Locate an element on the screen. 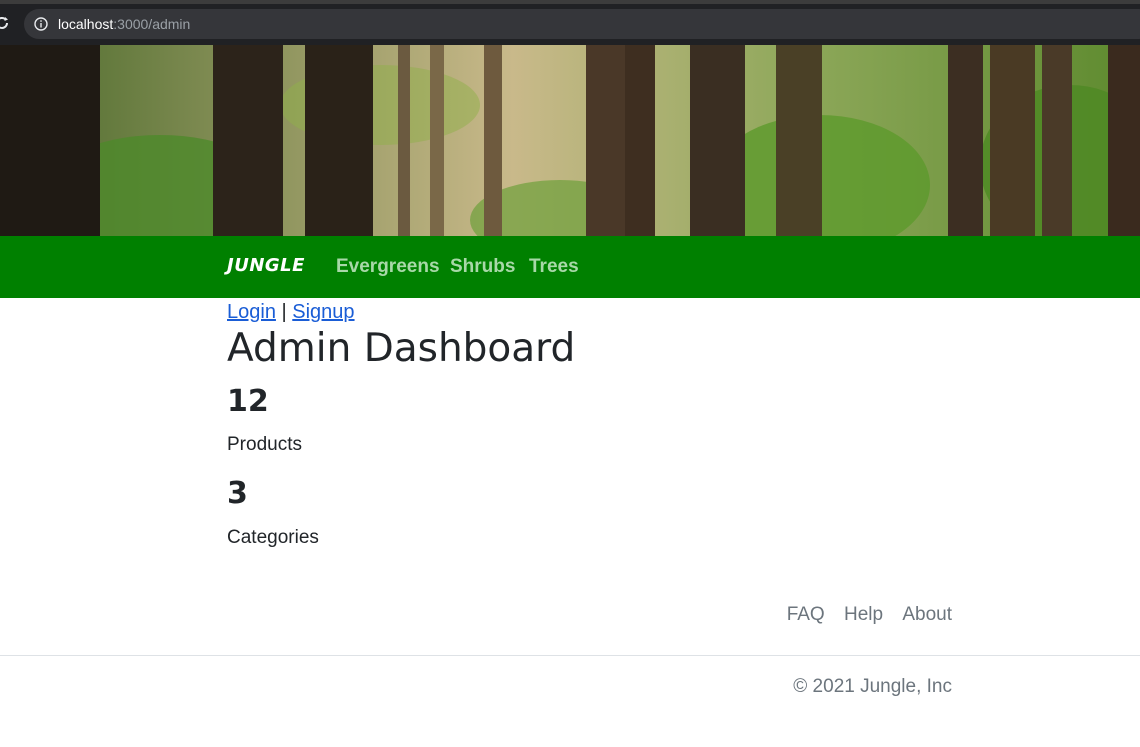 Image resolution: width=1140 pixels, height=747 pixels. nav-link-trees: Trees is located at coordinates (554, 267).